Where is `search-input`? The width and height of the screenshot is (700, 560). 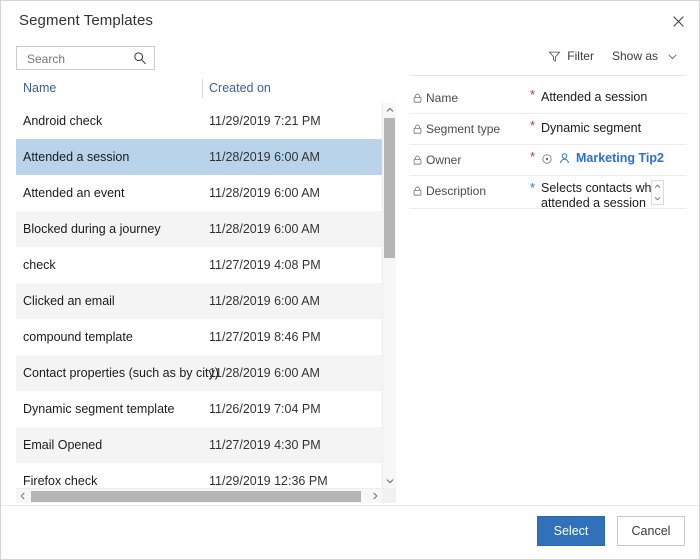 search-input is located at coordinates (79, 59).